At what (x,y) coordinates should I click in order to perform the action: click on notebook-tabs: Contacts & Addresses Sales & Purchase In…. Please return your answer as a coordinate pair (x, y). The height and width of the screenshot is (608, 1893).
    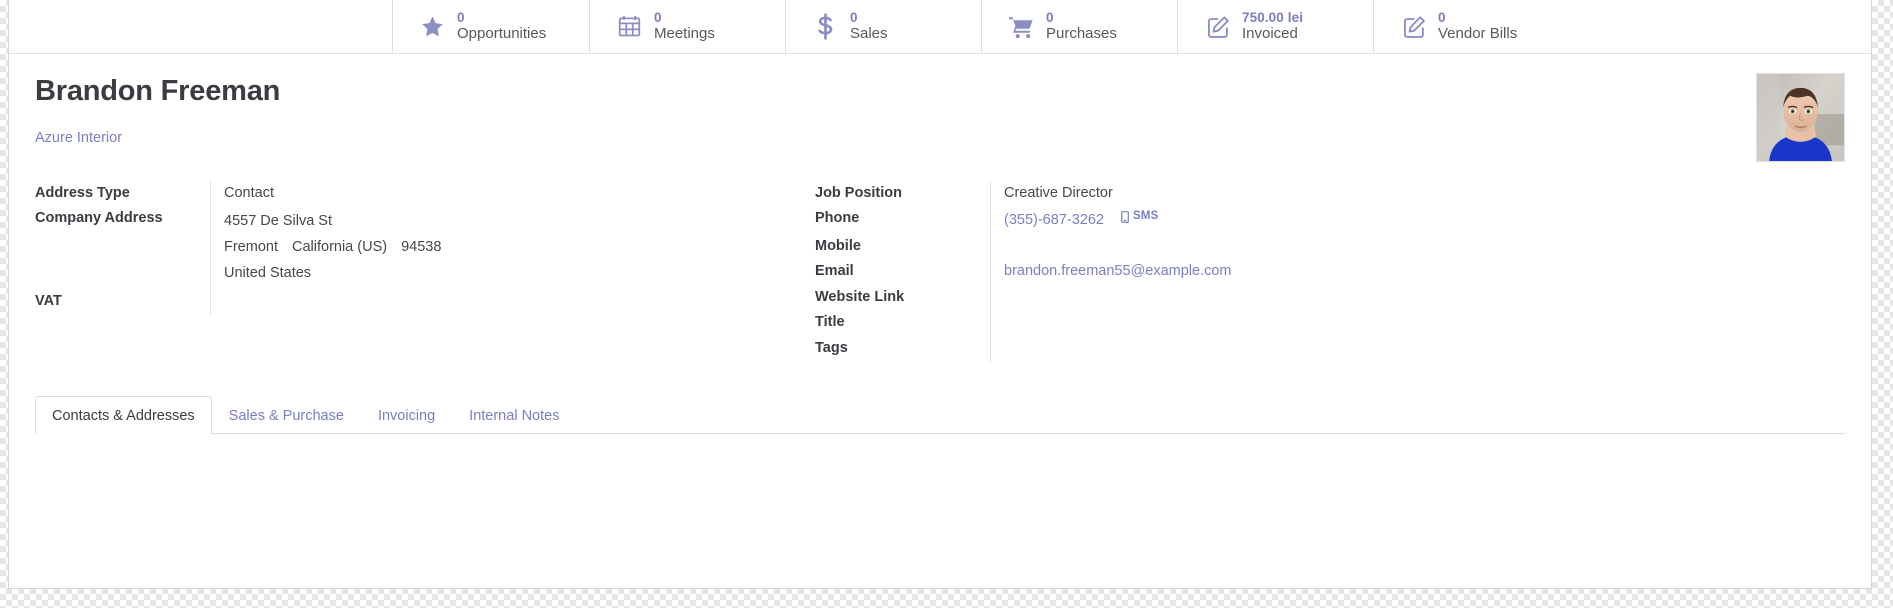
    Looking at the image, I should click on (940, 414).